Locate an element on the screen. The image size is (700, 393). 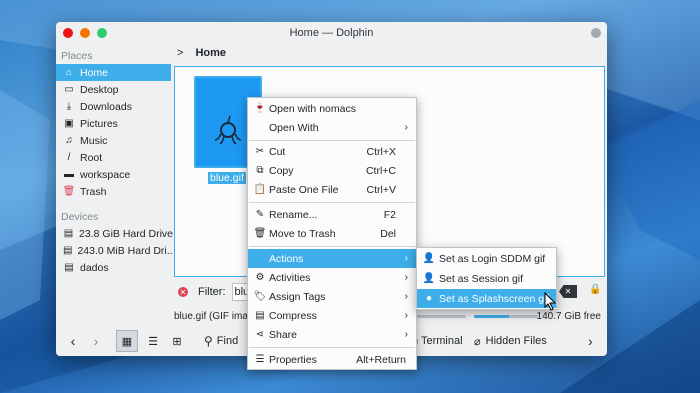
submenu-set-session: 👤 Set as Session gif is located at coordinates (486, 278).